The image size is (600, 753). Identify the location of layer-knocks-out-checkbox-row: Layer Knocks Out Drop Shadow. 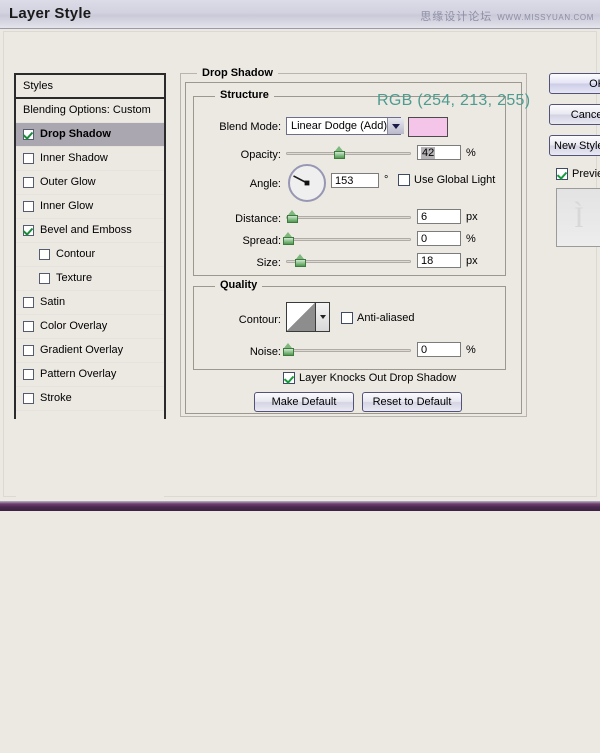
(369, 378).